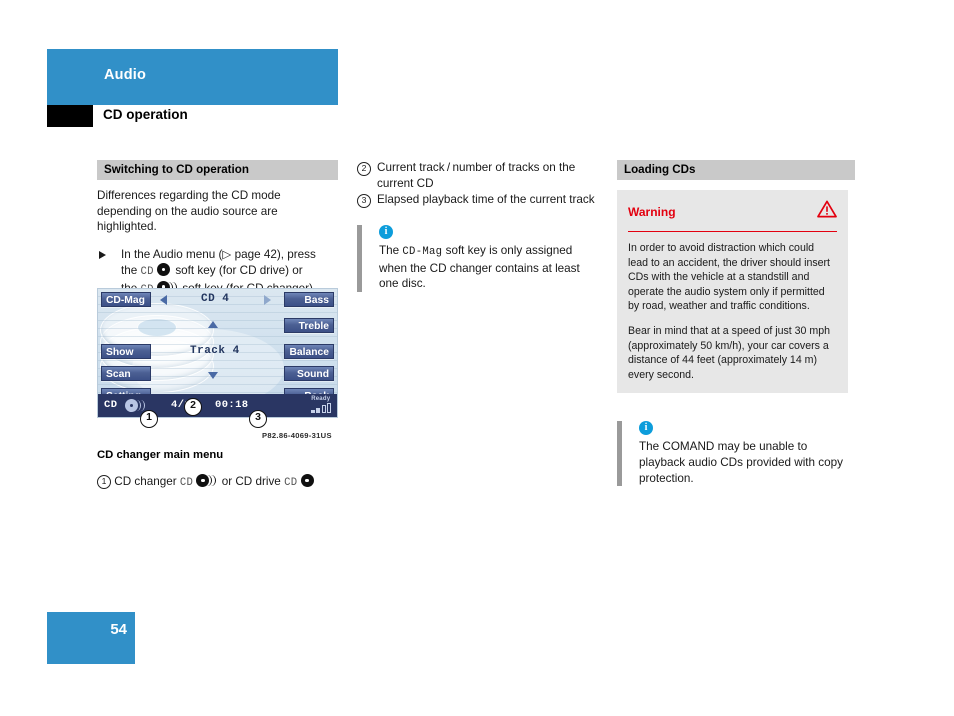  Describe the element at coordinates (186, 483) in the screenshot. I see `legend-cd-label-changer: CD` at that location.